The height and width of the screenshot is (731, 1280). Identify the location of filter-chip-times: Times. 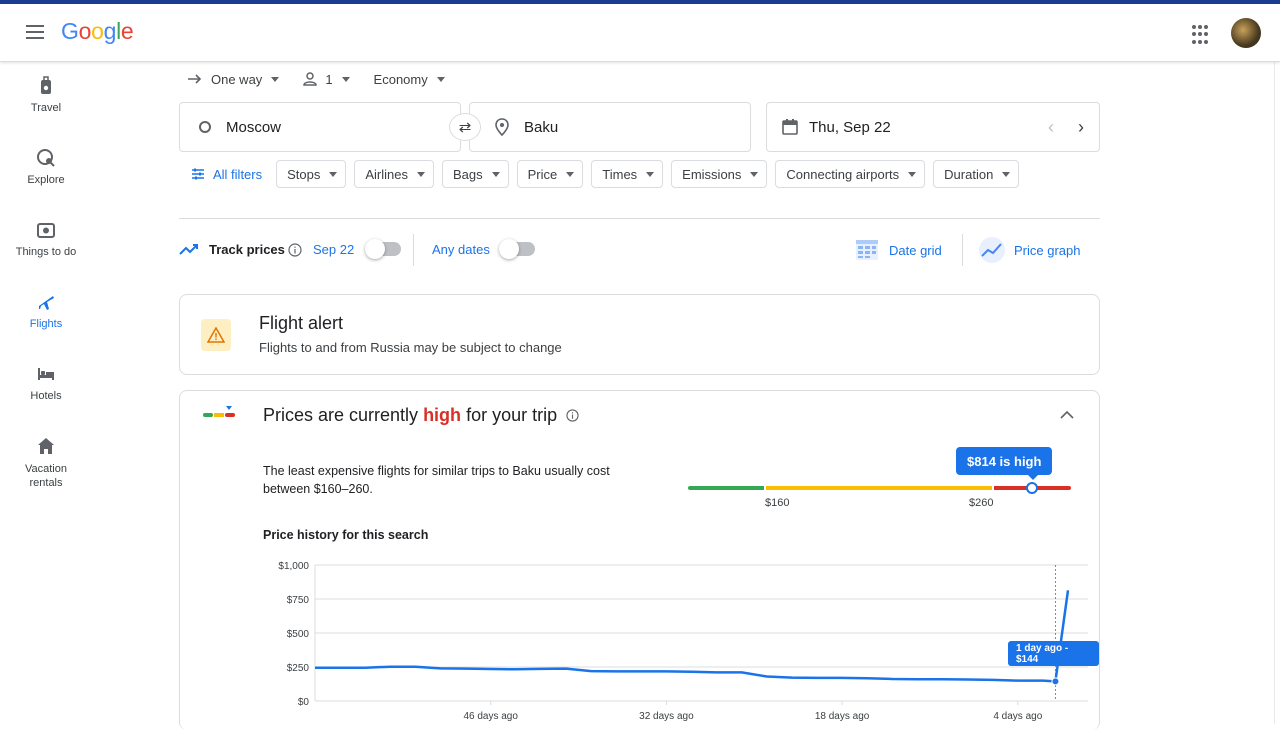
(627, 174).